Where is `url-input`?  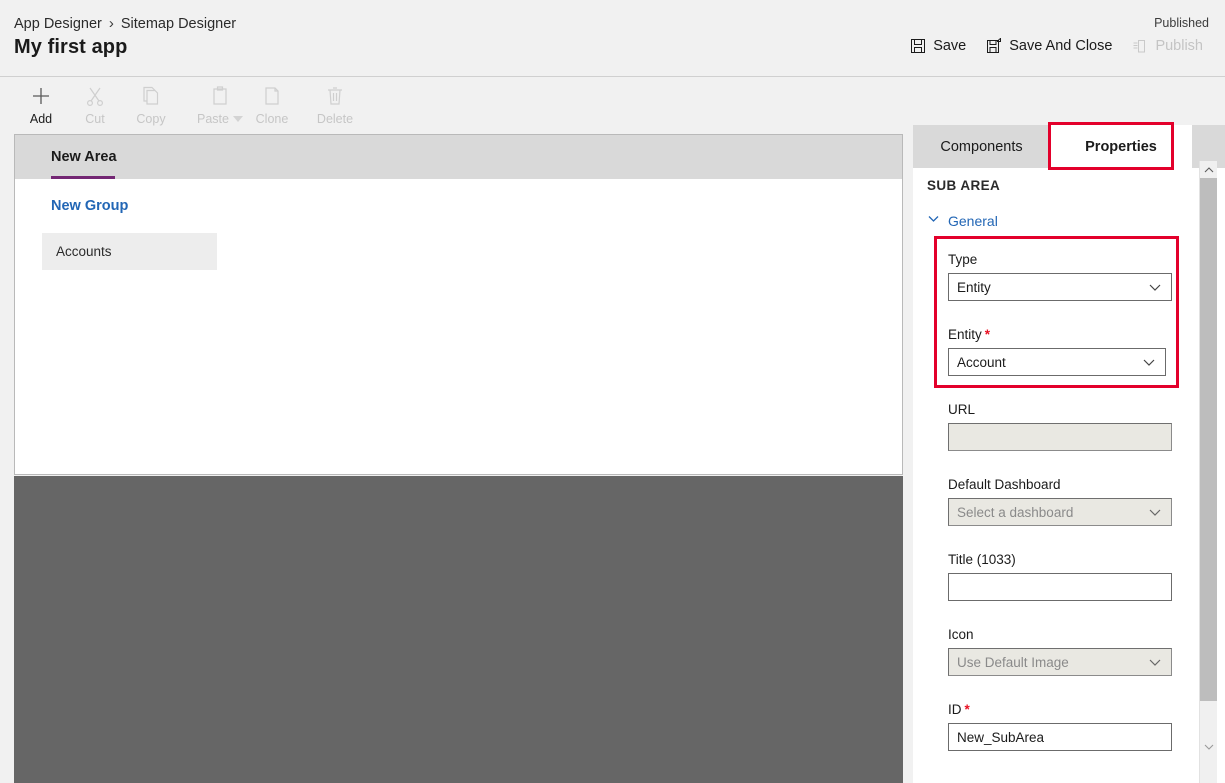
url-input is located at coordinates (1060, 437).